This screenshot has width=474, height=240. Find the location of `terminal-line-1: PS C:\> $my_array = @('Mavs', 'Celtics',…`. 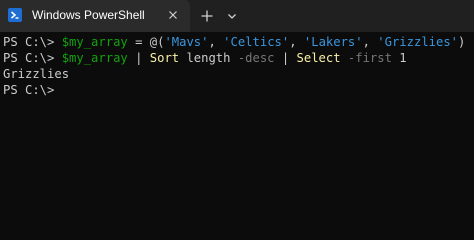

terminal-line-1: PS C:\> $my_array = @('Mavs', 'Celtics',… is located at coordinates (234, 42).